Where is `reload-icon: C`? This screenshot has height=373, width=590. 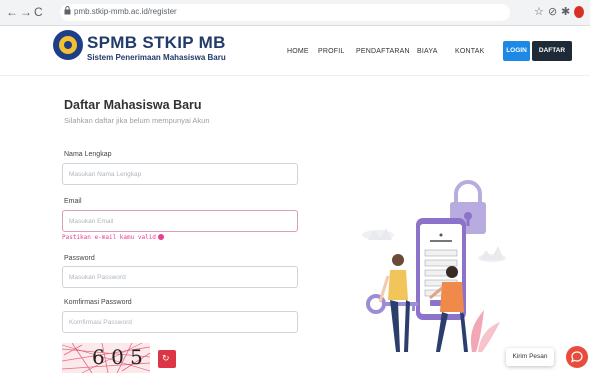 reload-icon: C is located at coordinates (38, 12).